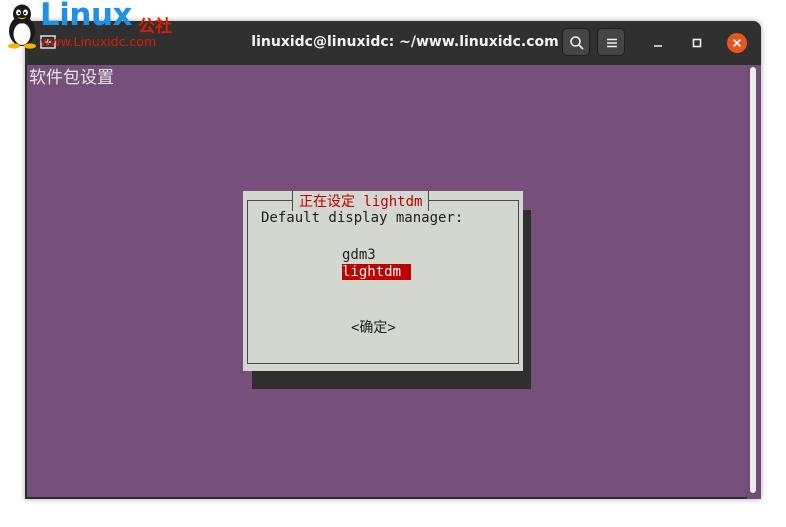 This screenshot has height=527, width=786. Describe the element at coordinates (71, 78) in the screenshot. I see `backtitle: 软件包设置` at that location.